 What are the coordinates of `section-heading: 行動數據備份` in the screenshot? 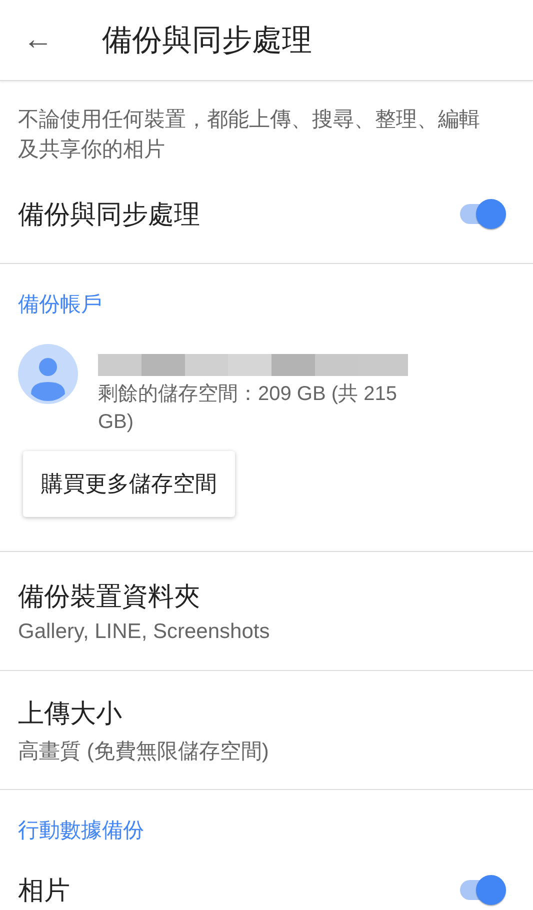 It's located at (81, 831).